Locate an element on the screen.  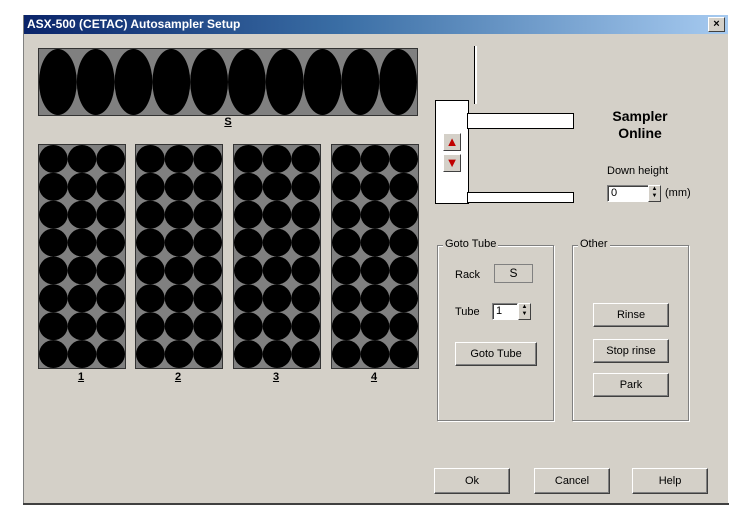
ok-button: Ok is located at coordinates (472, 481).